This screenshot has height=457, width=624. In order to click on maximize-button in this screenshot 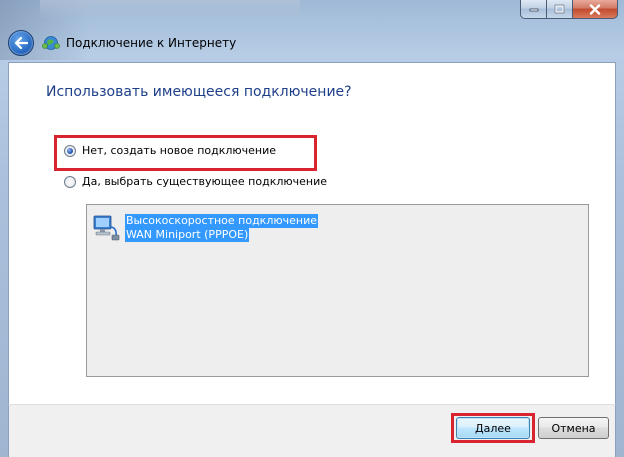, I will do `click(560, 9)`.